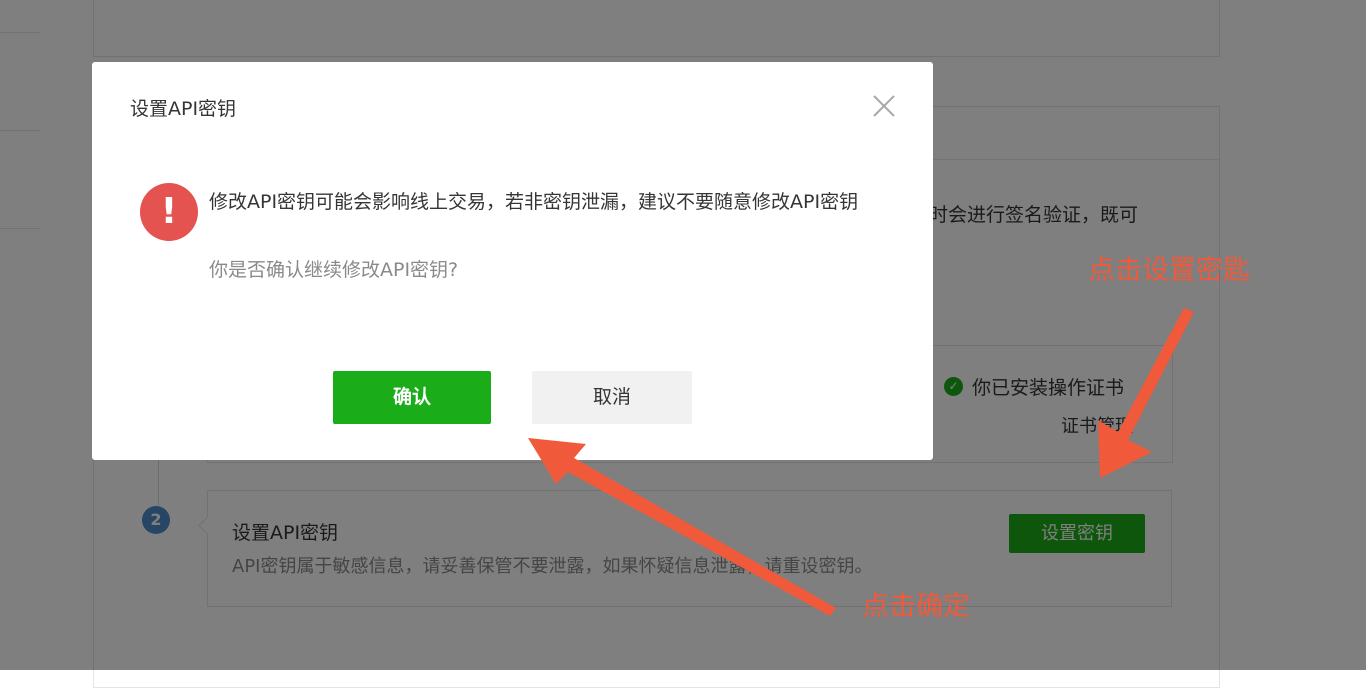 This screenshot has height=688, width=1366. Describe the element at coordinates (169, 212) in the screenshot. I see `warning-icon: !` at that location.